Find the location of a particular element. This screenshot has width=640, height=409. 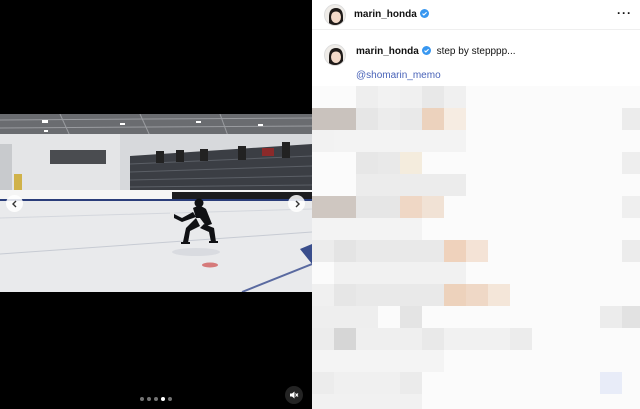

carousel-indicator is located at coordinates (156, 399).